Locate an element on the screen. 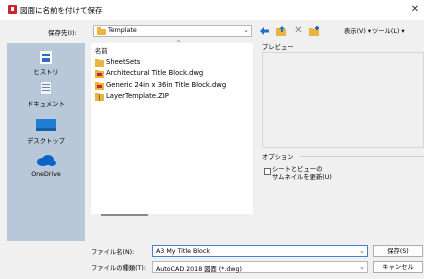 The width and height of the screenshot is (424, 279). file-name-input: A3 My Title Block ⌄ is located at coordinates (260, 251).